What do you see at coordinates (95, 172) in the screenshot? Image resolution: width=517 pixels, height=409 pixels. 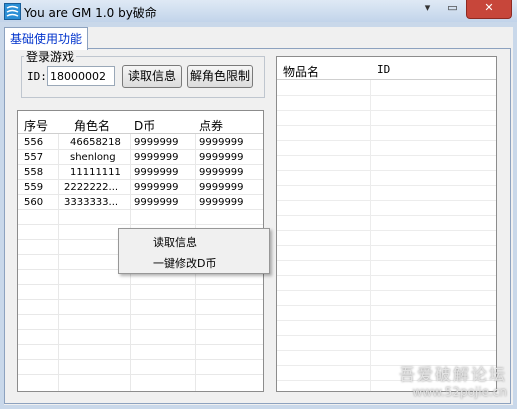 I see `table-cell: 11111111` at bounding box center [95, 172].